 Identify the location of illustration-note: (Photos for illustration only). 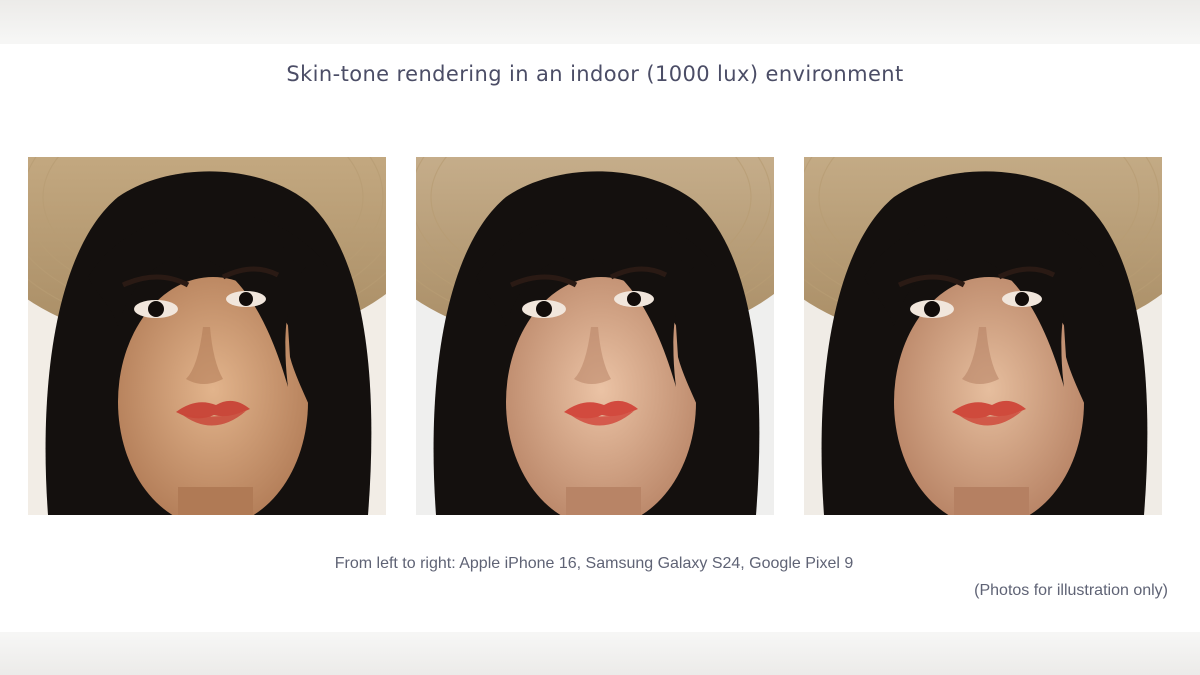
(1071, 590).